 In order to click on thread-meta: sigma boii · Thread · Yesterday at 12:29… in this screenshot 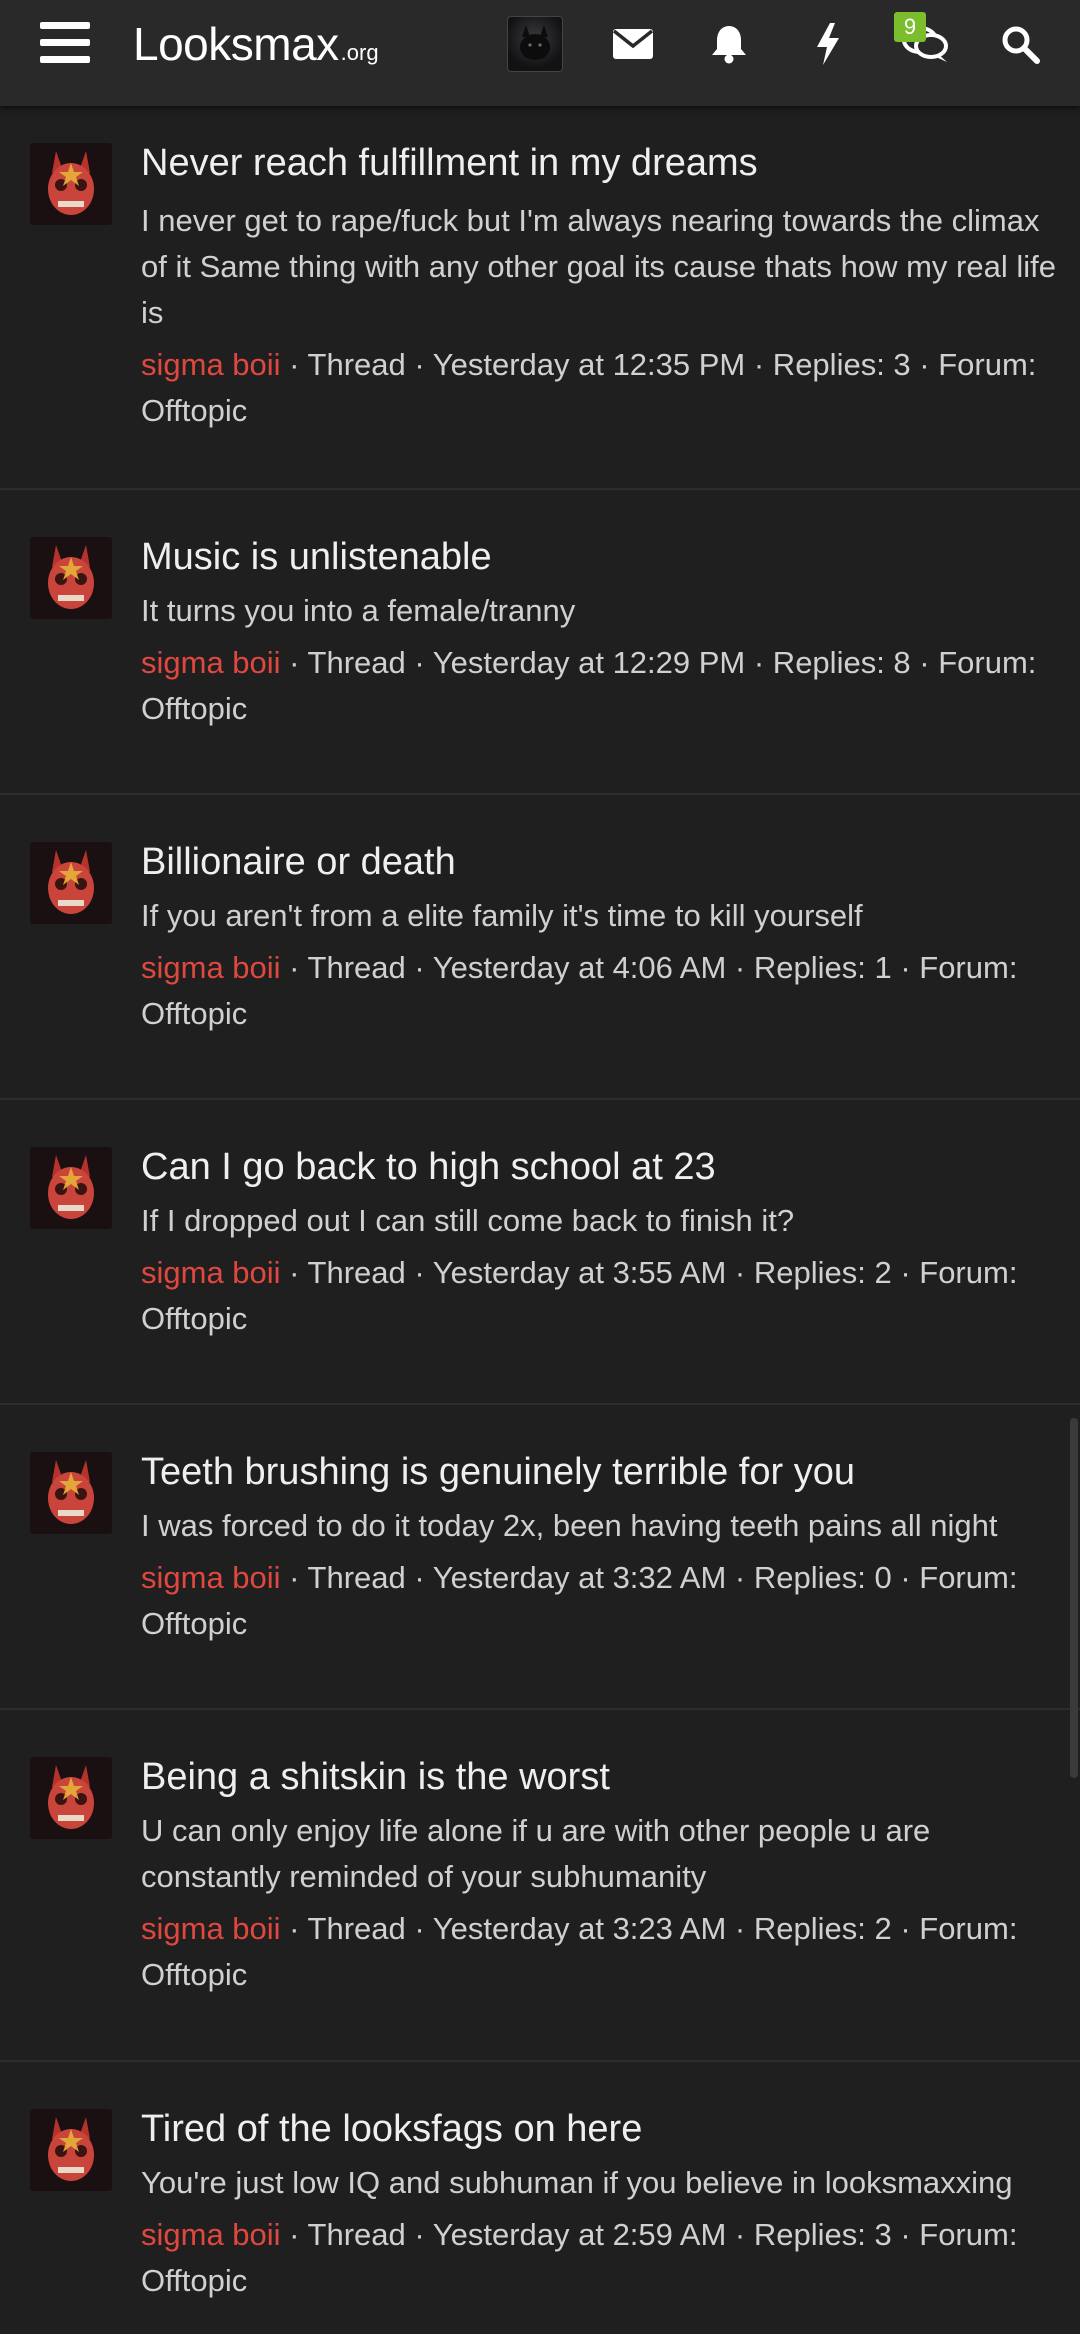, I will do `click(601, 686)`.